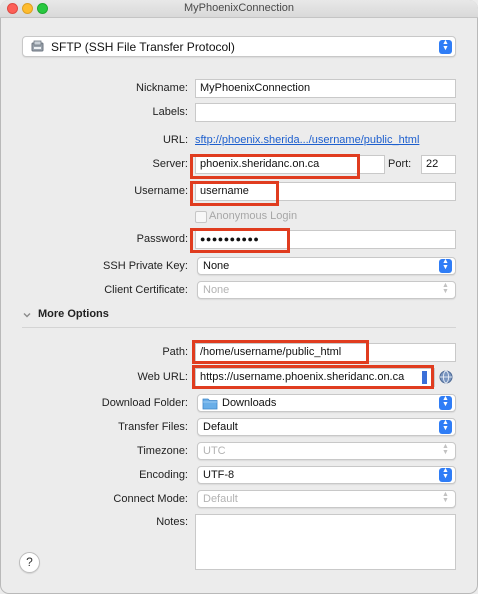  I want to click on url-label: URL:, so click(175, 140).